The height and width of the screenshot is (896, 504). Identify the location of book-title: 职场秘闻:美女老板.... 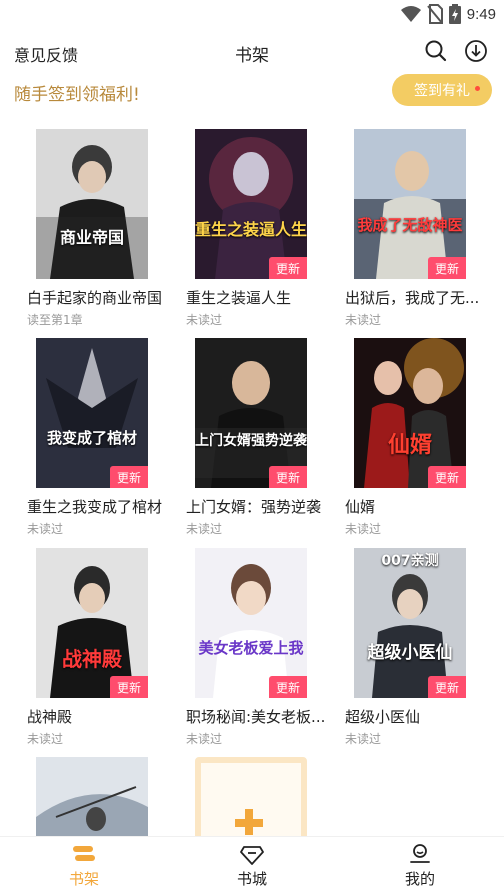
(256, 717).